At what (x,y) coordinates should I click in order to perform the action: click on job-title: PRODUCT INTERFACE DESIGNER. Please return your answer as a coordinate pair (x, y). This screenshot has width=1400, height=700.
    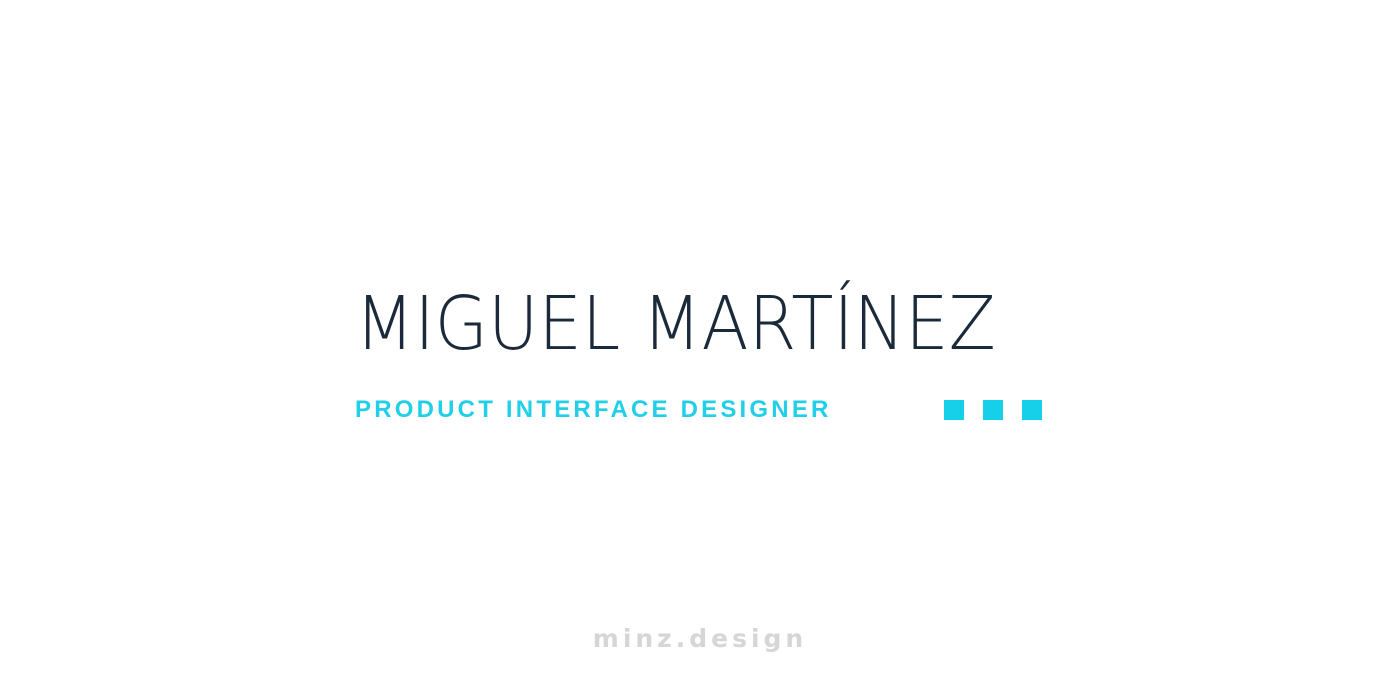
    Looking at the image, I should click on (593, 409).